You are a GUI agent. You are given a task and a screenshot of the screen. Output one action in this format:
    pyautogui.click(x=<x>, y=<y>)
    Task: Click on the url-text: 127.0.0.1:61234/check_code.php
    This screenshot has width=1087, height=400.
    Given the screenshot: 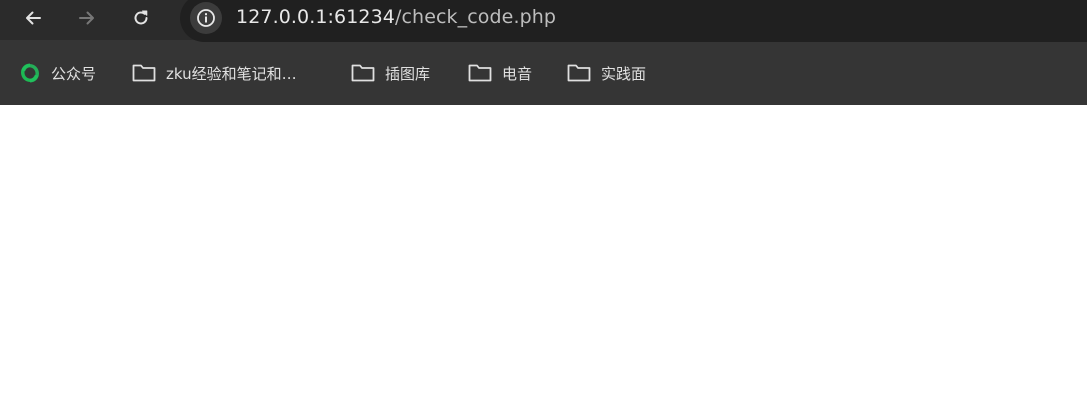 What is the action you would take?
    pyautogui.click(x=396, y=17)
    